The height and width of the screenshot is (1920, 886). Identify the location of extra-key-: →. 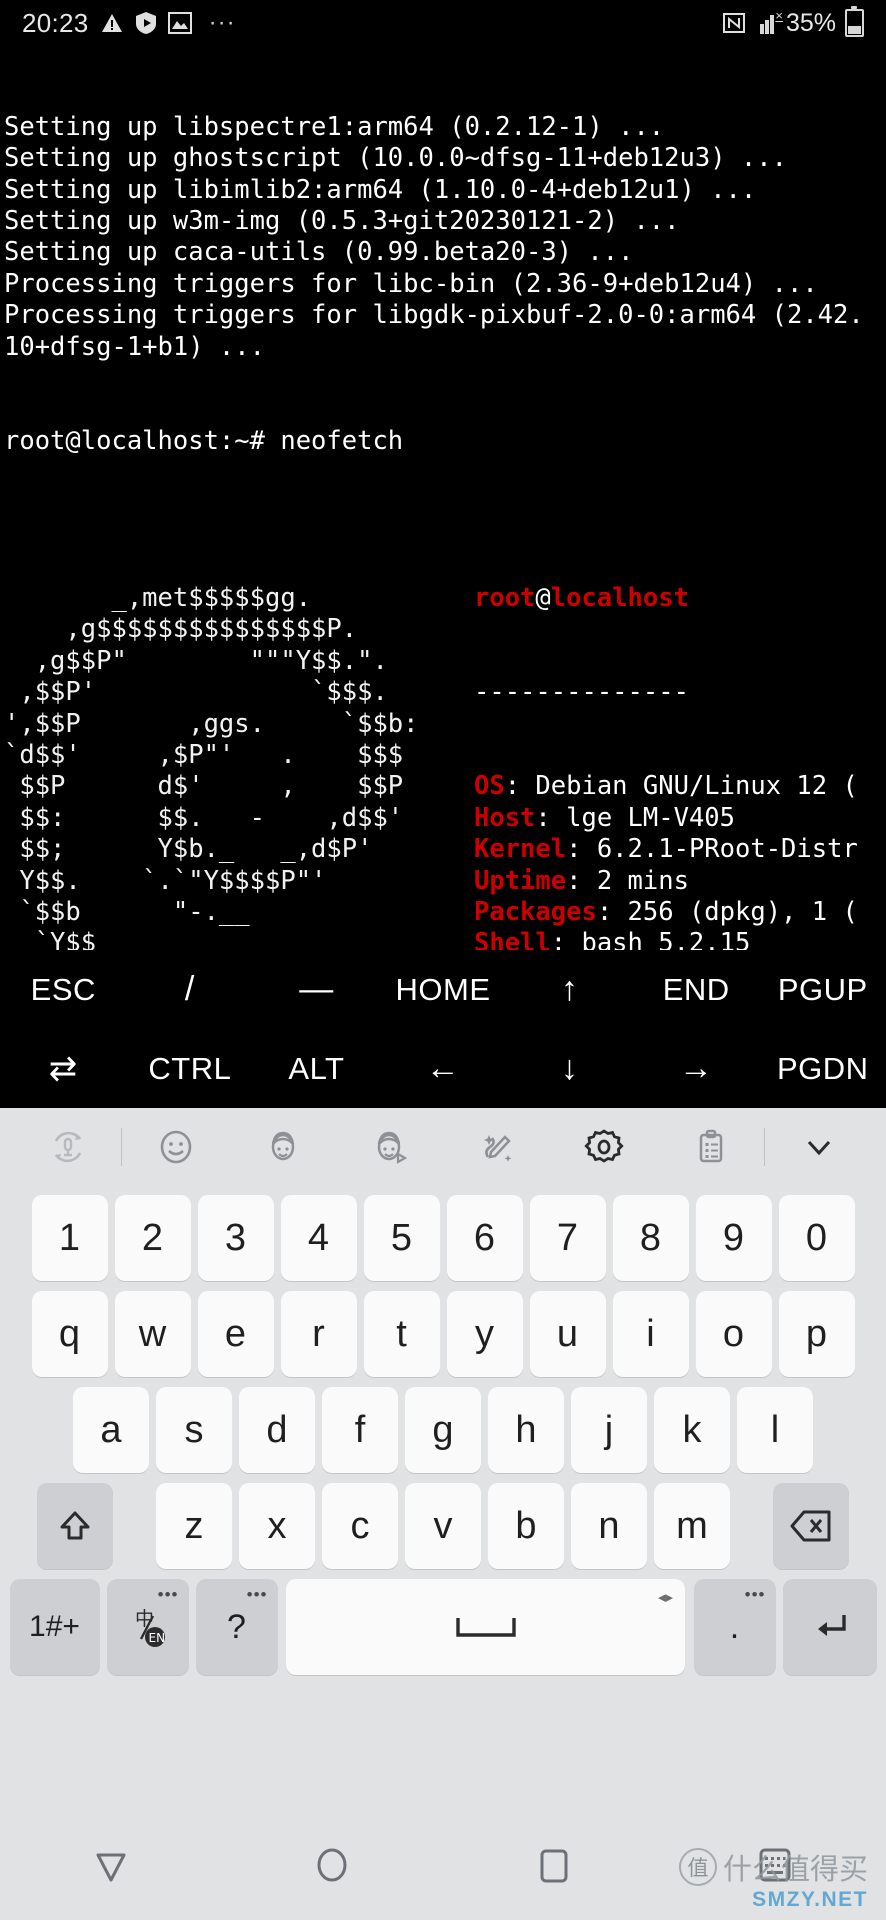
(696, 1068).